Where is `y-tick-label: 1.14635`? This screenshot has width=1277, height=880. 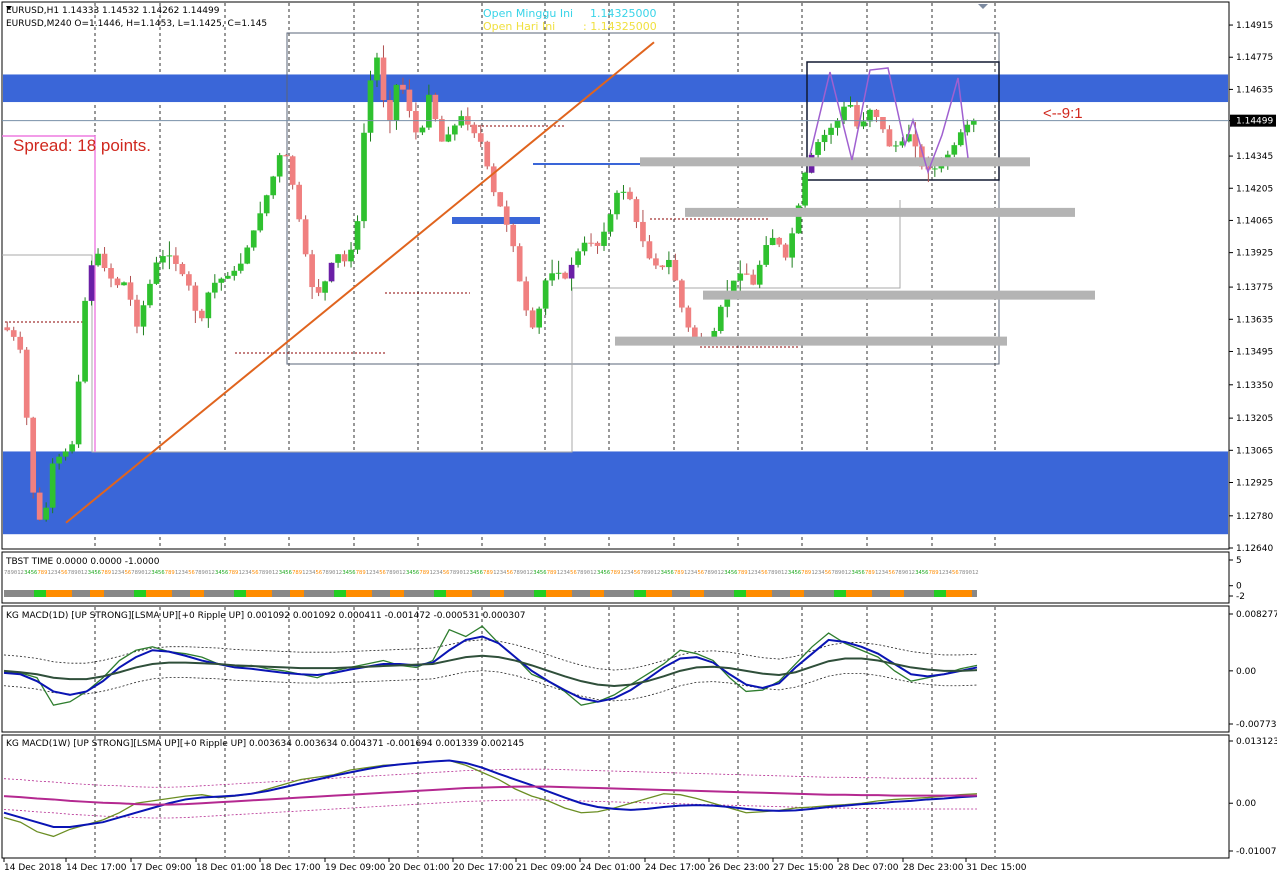
y-tick-label: 1.14635 is located at coordinates (1254, 90).